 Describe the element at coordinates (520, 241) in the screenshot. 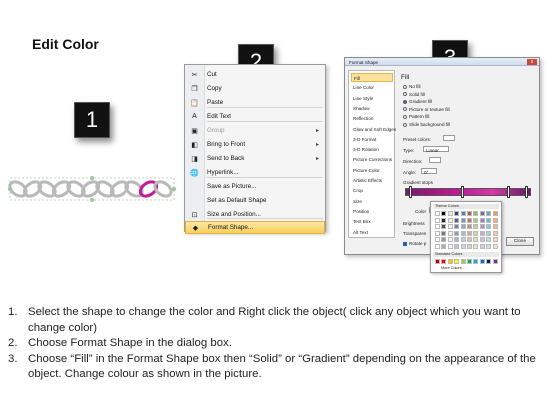

I see `close-button: Close` at that location.